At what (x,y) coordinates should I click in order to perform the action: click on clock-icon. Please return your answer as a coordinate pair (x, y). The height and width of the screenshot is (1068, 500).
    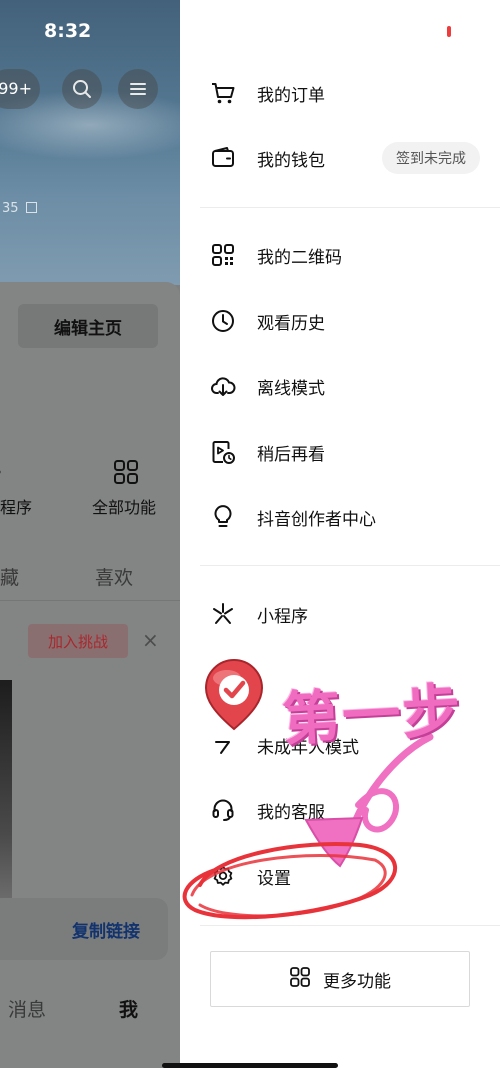
    Looking at the image, I should click on (223, 321).